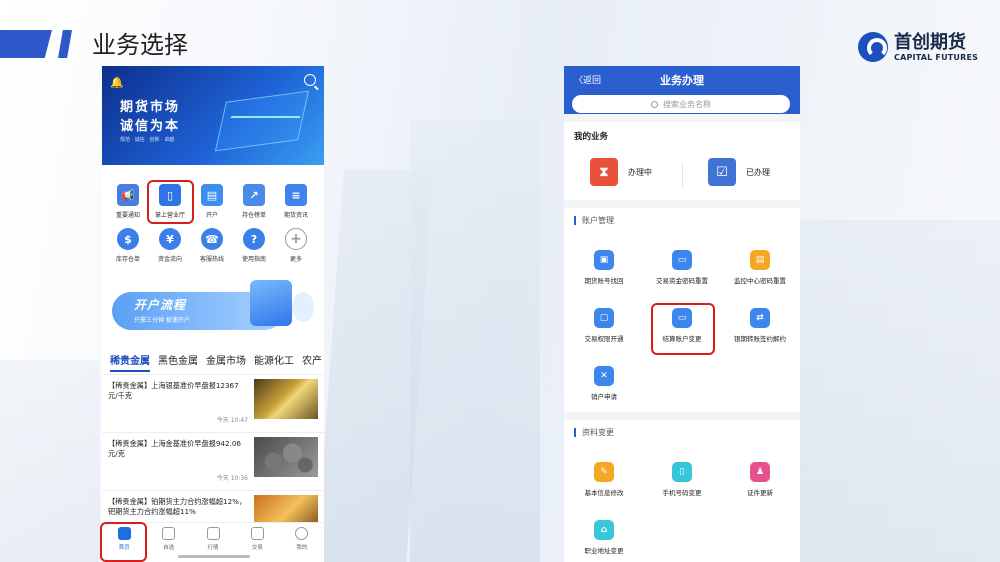 The width and height of the screenshot is (1000, 562). Describe the element at coordinates (257, 548) in the screenshot. I see `nav-label: 交易` at that location.